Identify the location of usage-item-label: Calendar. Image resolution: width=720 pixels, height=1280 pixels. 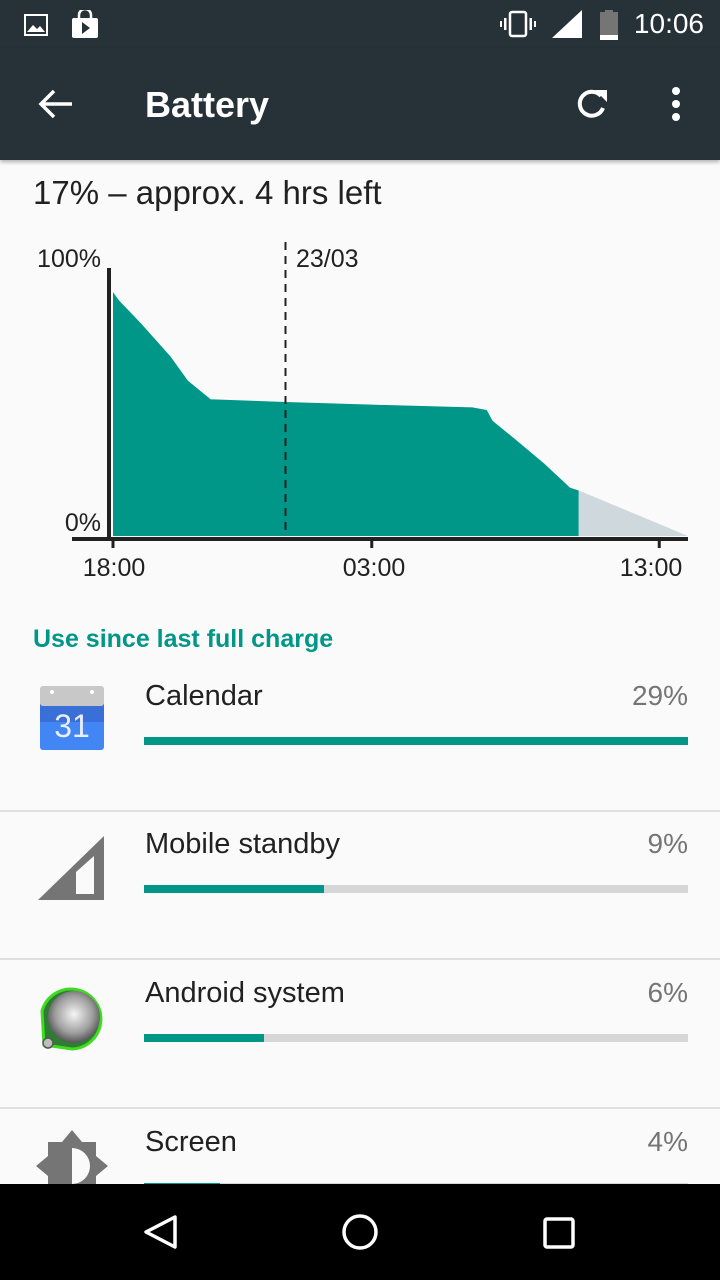
(204, 696).